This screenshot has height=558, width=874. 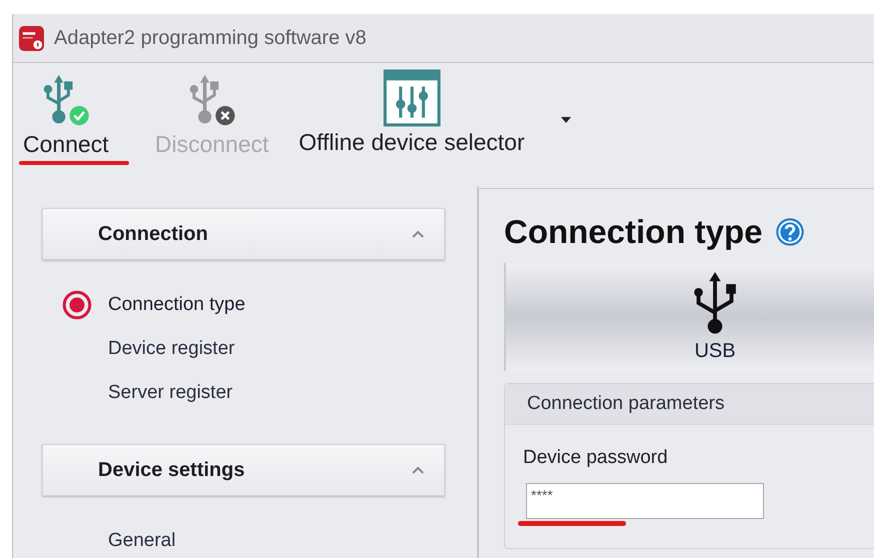 What do you see at coordinates (177, 305) in the screenshot?
I see `sidebar-item: Connection type` at bounding box center [177, 305].